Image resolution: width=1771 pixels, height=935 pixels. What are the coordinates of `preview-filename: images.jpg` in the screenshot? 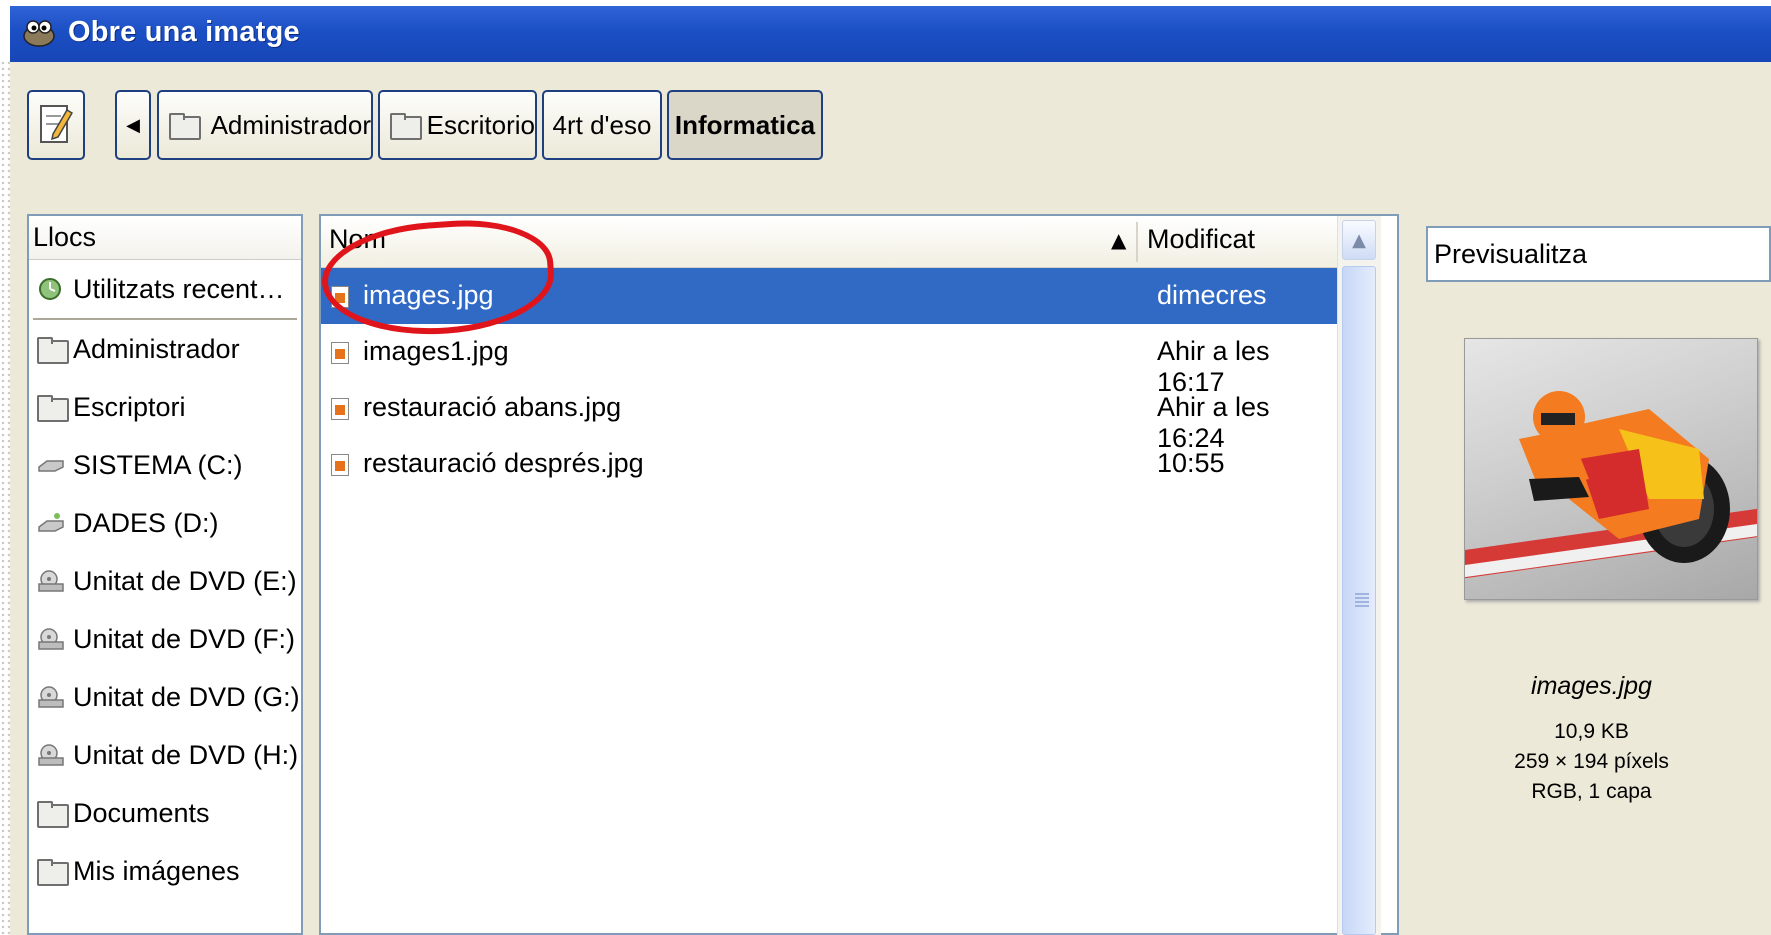 It's located at (1591, 686).